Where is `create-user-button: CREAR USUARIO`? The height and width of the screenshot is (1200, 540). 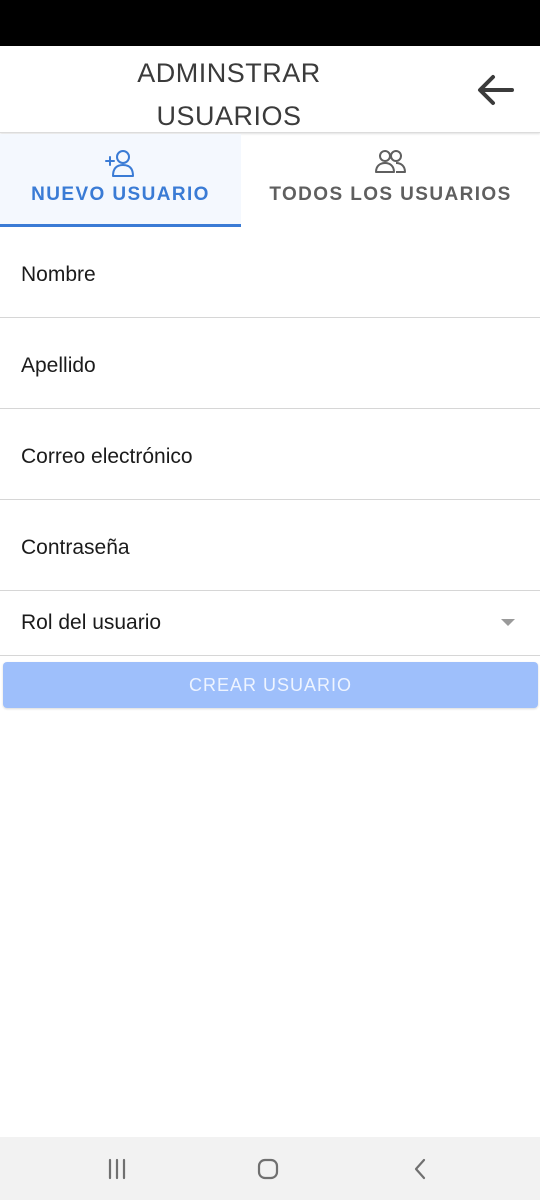
create-user-button: CREAR USUARIO is located at coordinates (270, 685).